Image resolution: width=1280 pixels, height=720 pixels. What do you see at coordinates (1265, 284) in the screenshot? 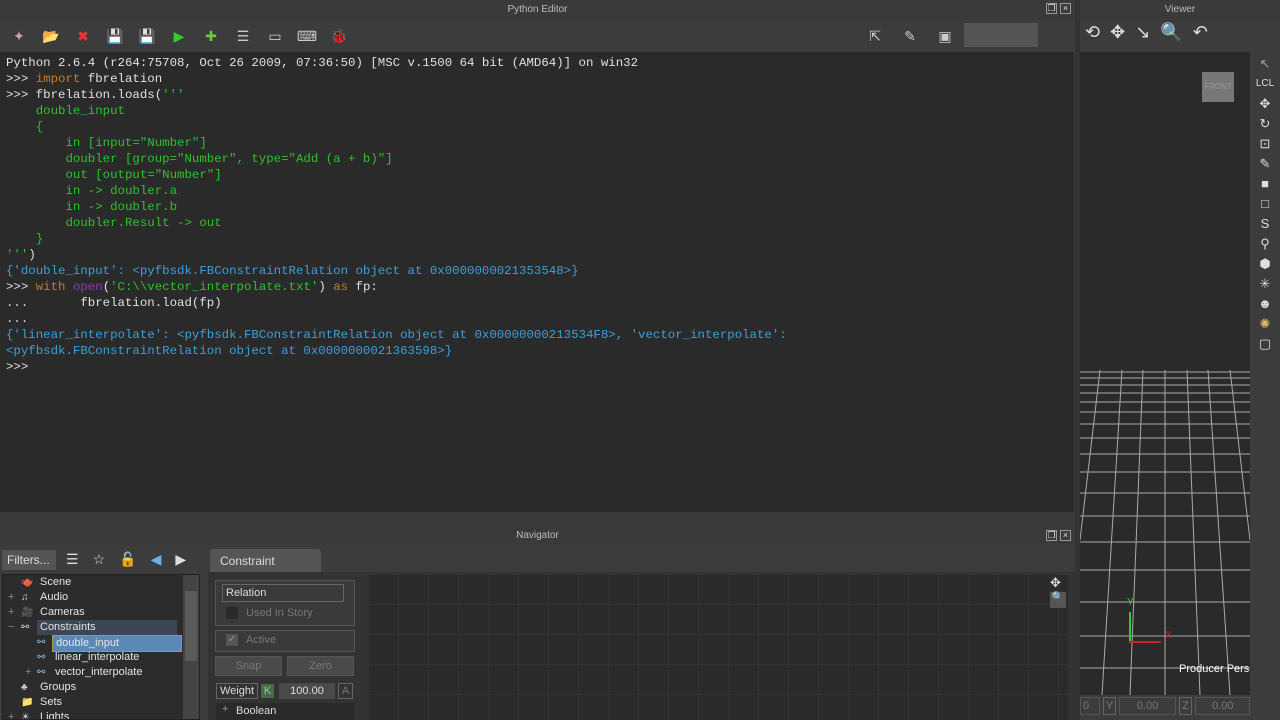
I see `effector-icon: ✳` at bounding box center [1265, 284].